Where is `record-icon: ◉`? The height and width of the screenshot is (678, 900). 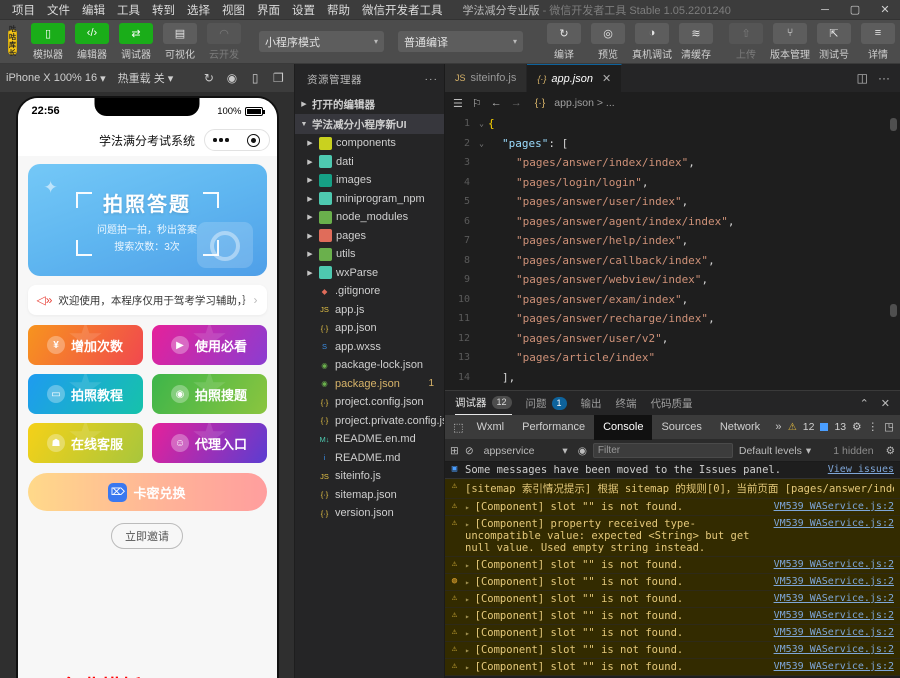
record-icon: ◉ is located at coordinates (231, 78).